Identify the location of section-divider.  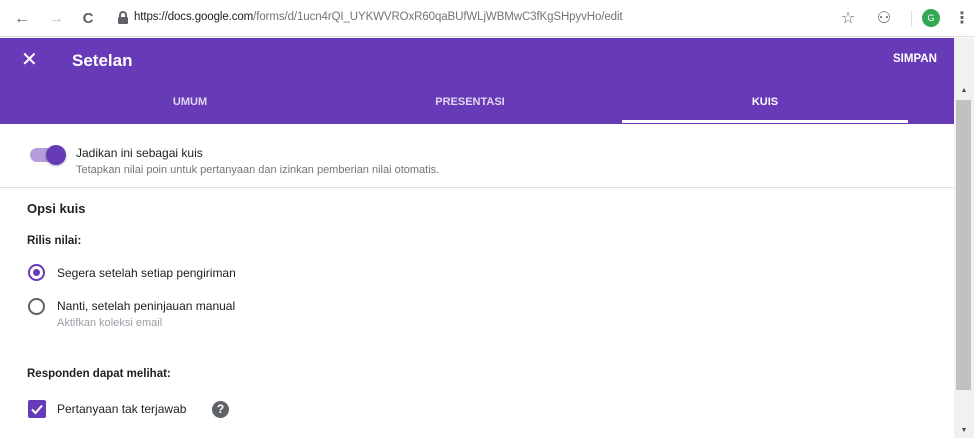
(477, 187).